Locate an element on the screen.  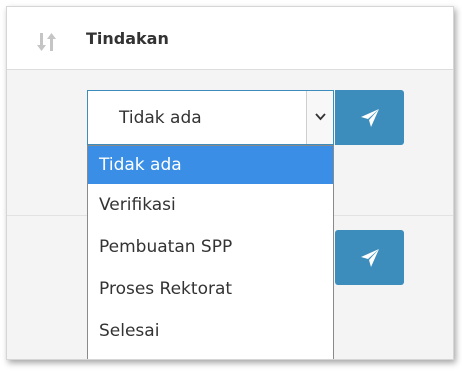
dropdown-option: Proses Rektorat is located at coordinates (210, 289).